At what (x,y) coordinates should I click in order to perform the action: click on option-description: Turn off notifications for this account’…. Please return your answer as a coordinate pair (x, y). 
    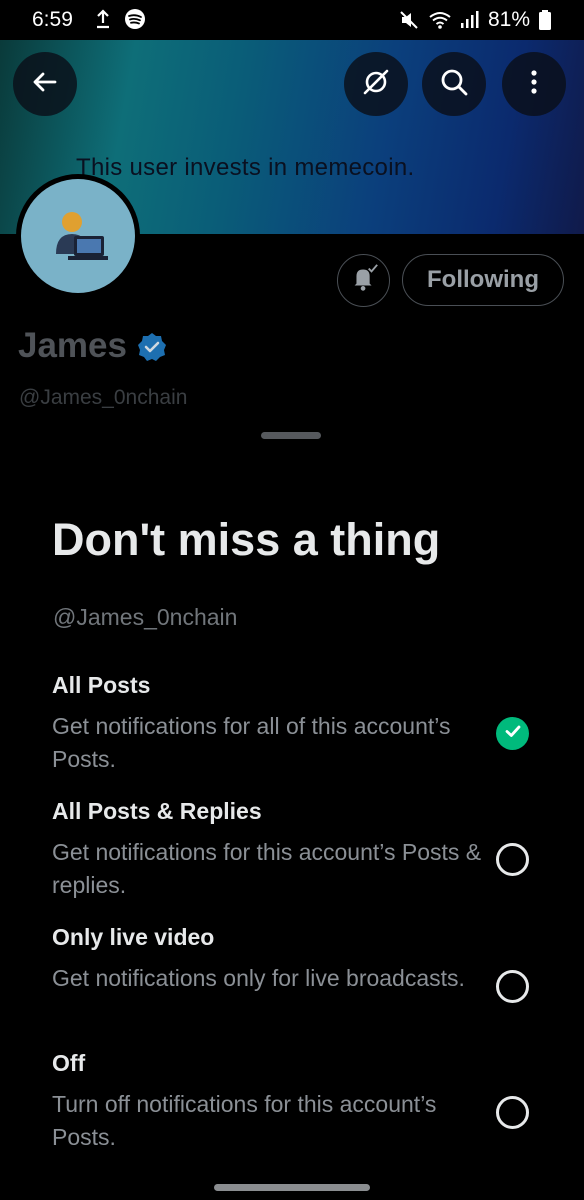
    Looking at the image, I should click on (244, 1120).